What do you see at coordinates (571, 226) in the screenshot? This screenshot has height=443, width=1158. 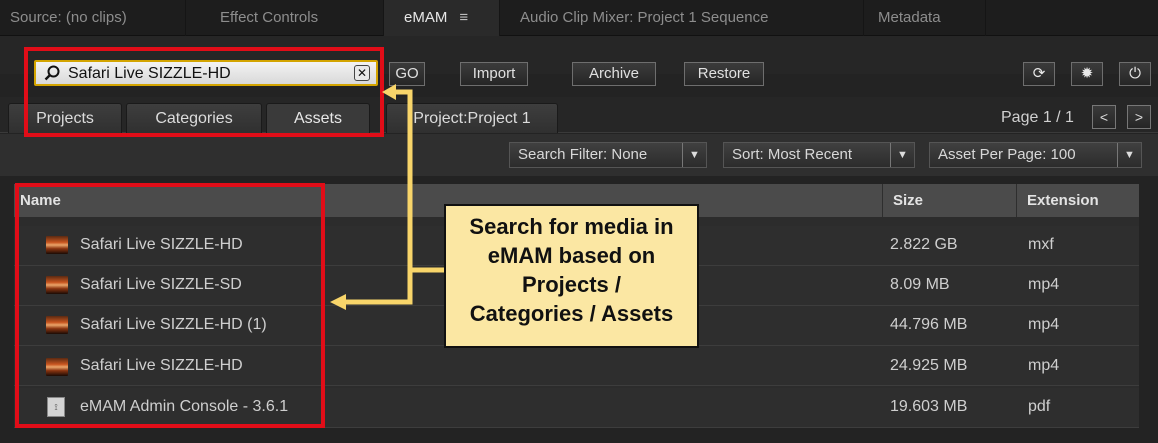 I see `callout-line: Search for media in` at bounding box center [571, 226].